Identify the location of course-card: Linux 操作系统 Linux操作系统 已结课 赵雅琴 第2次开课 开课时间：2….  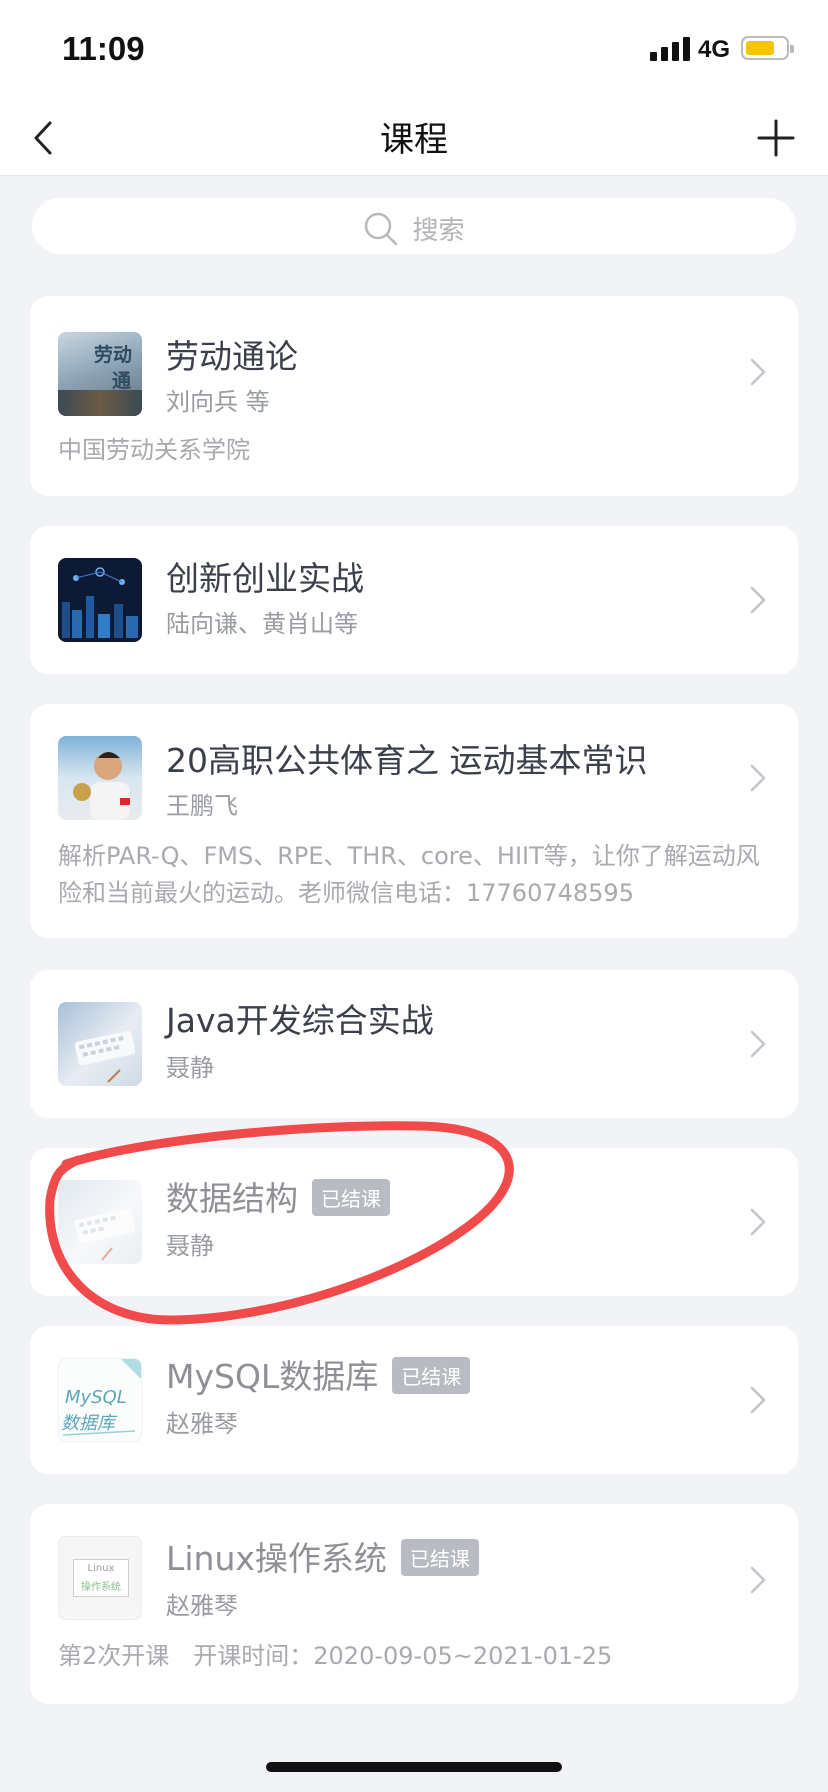
(414, 1604).